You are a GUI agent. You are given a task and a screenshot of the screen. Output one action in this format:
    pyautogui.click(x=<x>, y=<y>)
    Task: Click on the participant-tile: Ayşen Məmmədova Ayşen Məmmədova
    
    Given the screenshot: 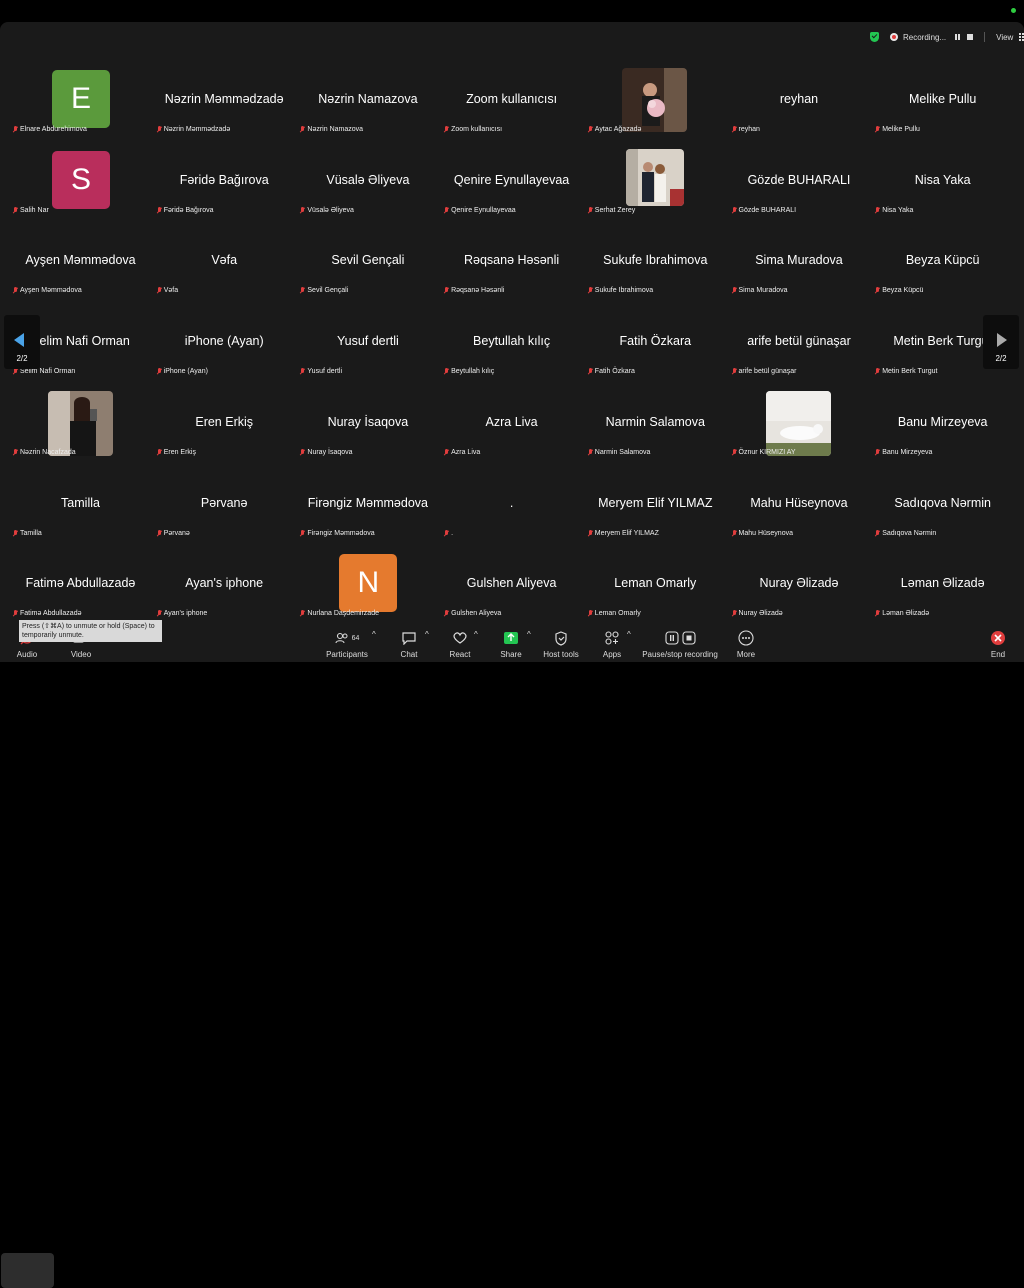 What is the action you would take?
    pyautogui.click(x=80, y=261)
    